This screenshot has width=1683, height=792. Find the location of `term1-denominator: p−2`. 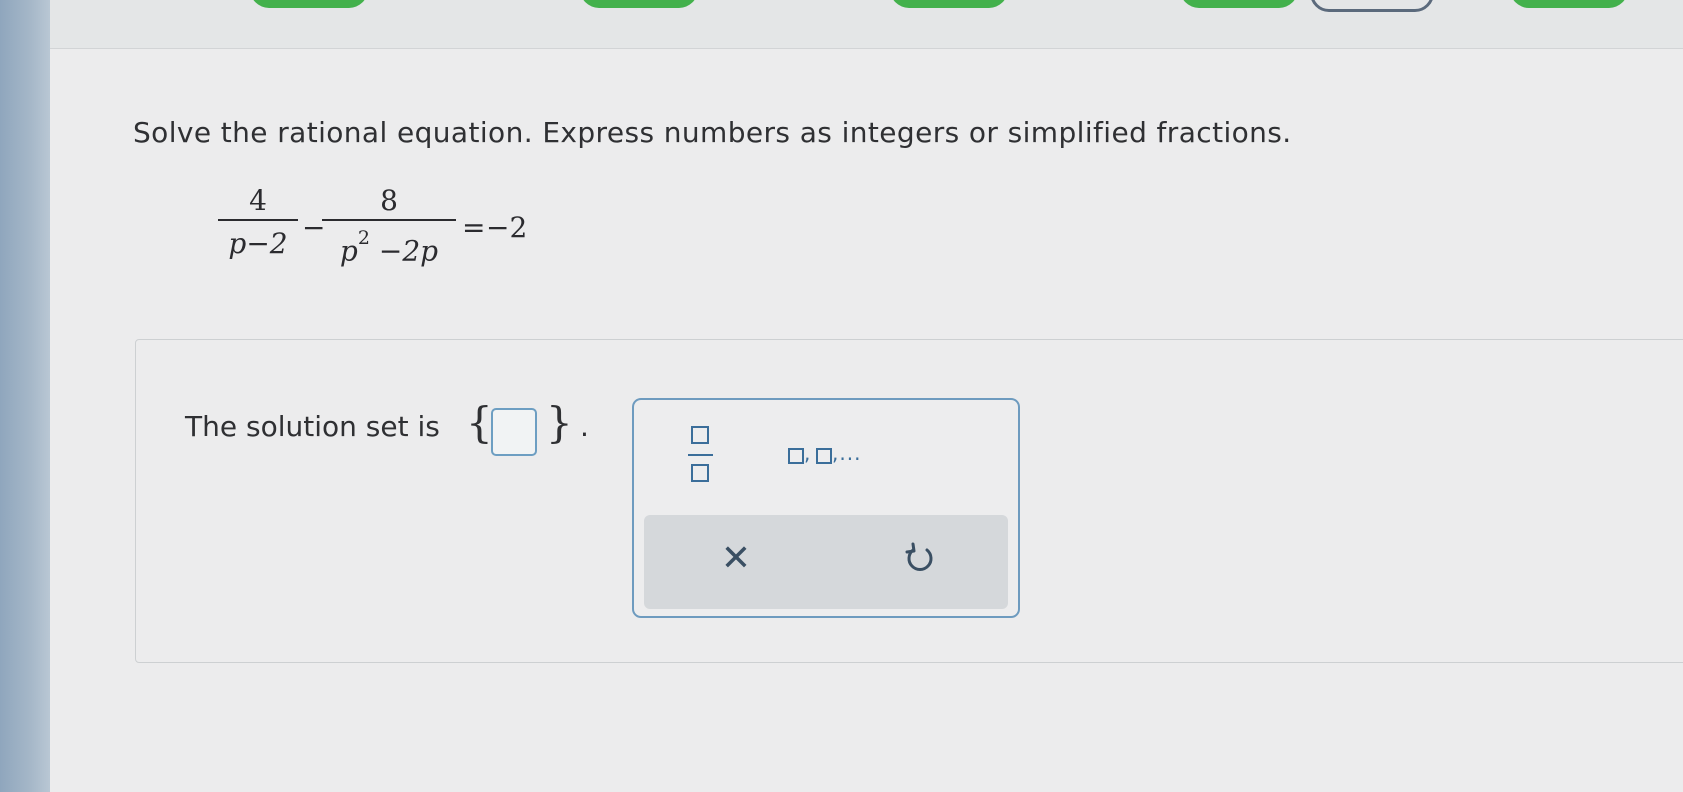

term1-denominator: p−2 is located at coordinates (258, 243).